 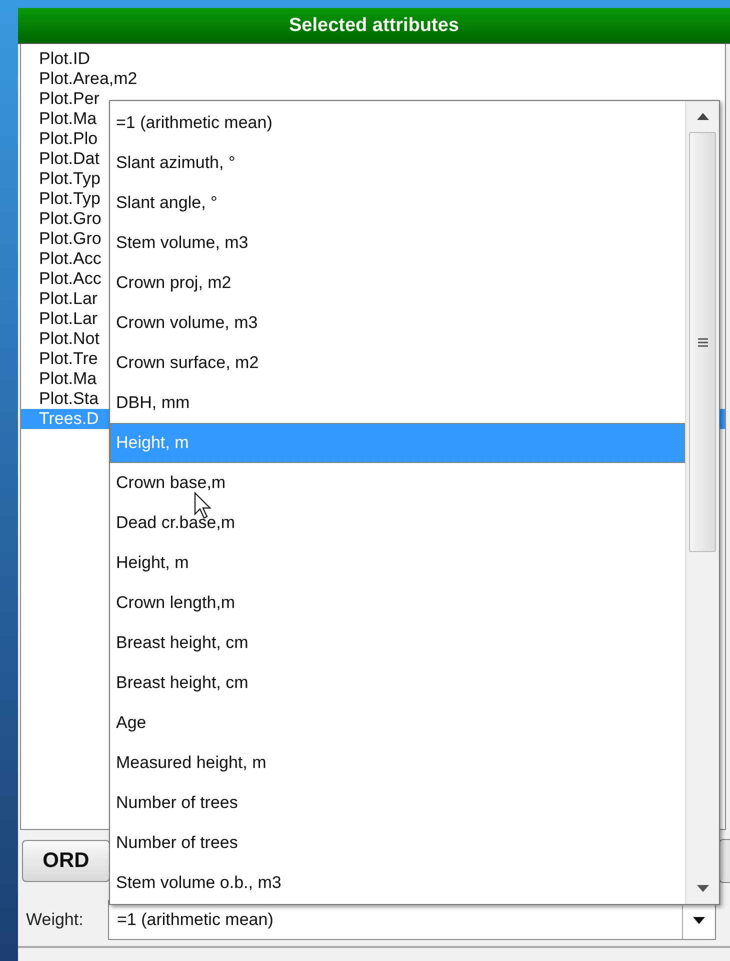 What do you see at coordinates (397, 483) in the screenshot?
I see `dropdown-option: Crown base,m` at bounding box center [397, 483].